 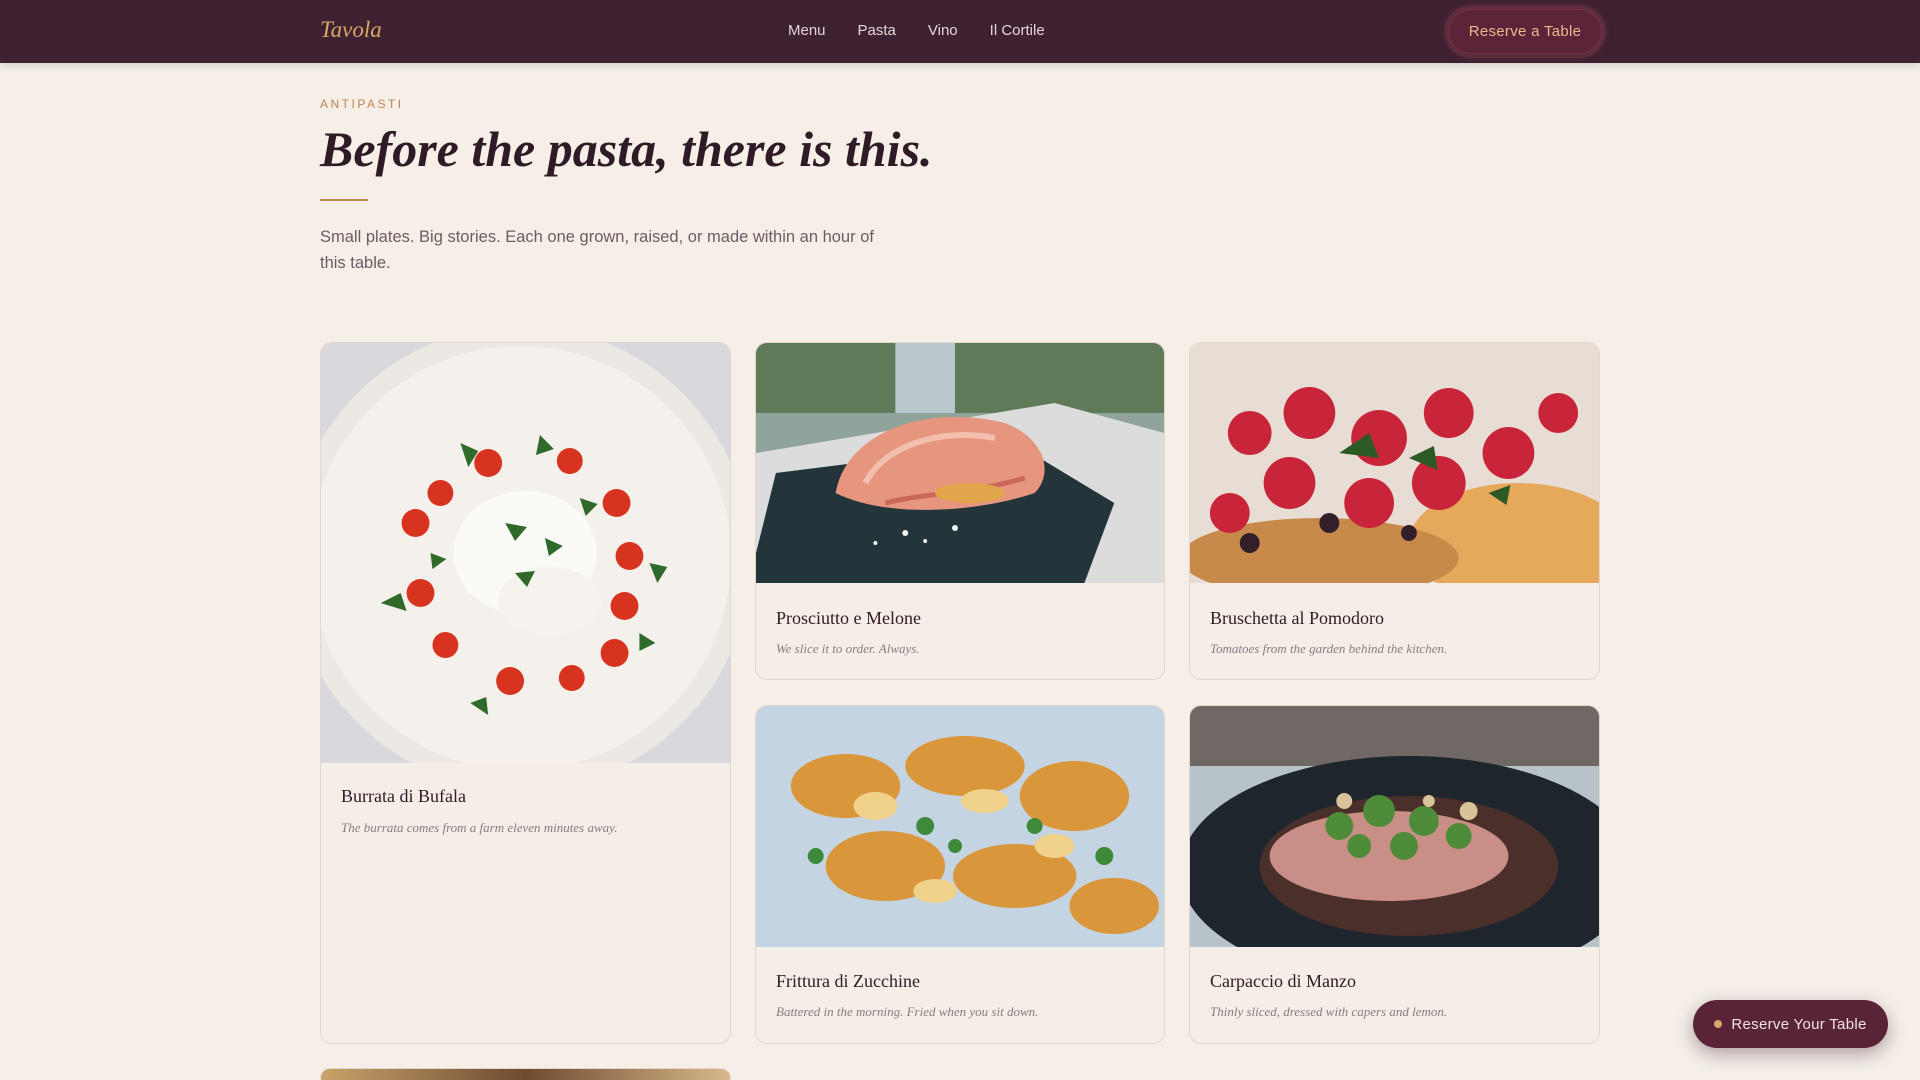 What do you see at coordinates (403, 796) in the screenshot?
I see `dish-name: Burrata di Bufala` at bounding box center [403, 796].